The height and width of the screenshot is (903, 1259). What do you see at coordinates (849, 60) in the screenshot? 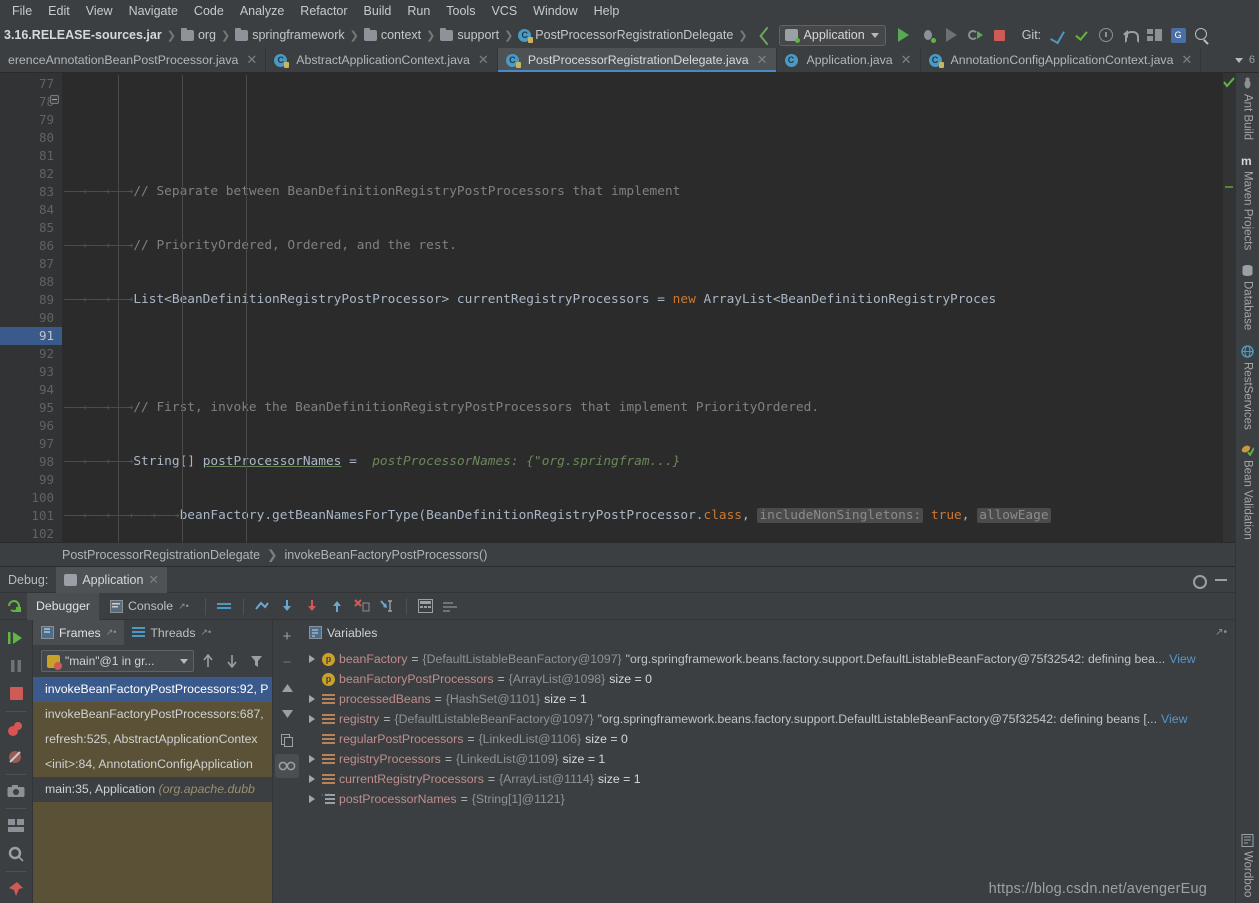
I see `tab-application: C Application.java ✕` at bounding box center [849, 60].